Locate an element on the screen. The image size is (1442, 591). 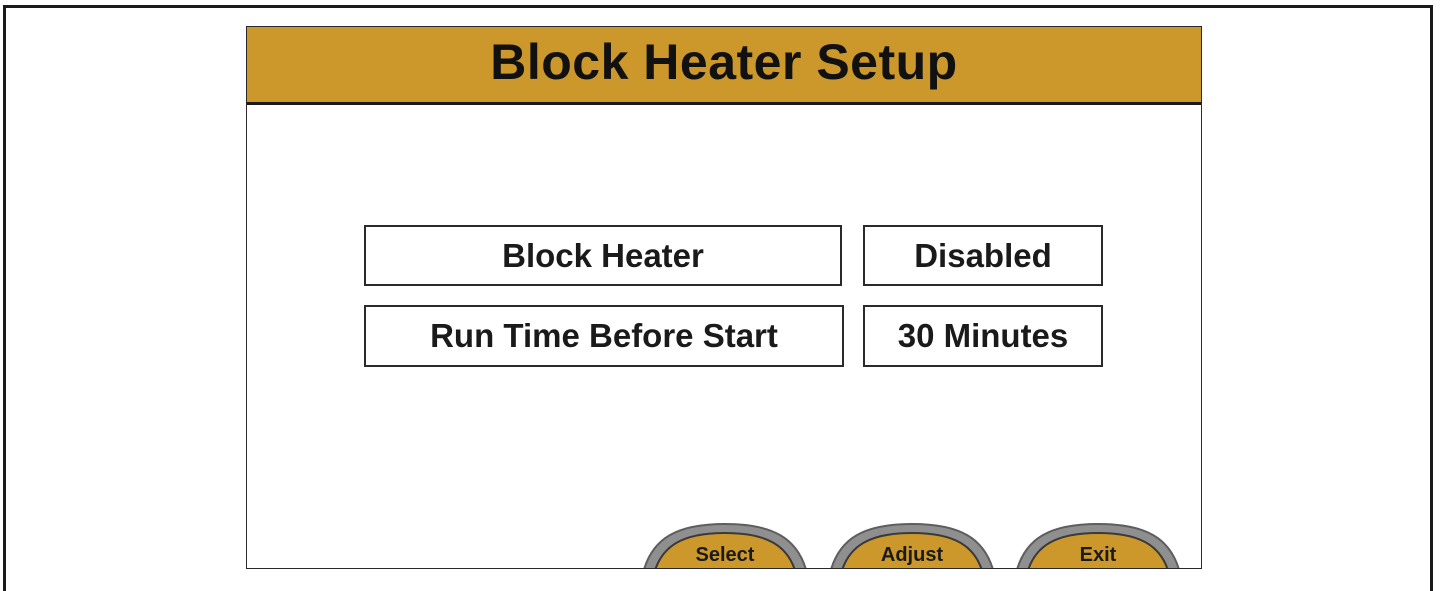
select-button-label: Select is located at coordinates (725, 555).